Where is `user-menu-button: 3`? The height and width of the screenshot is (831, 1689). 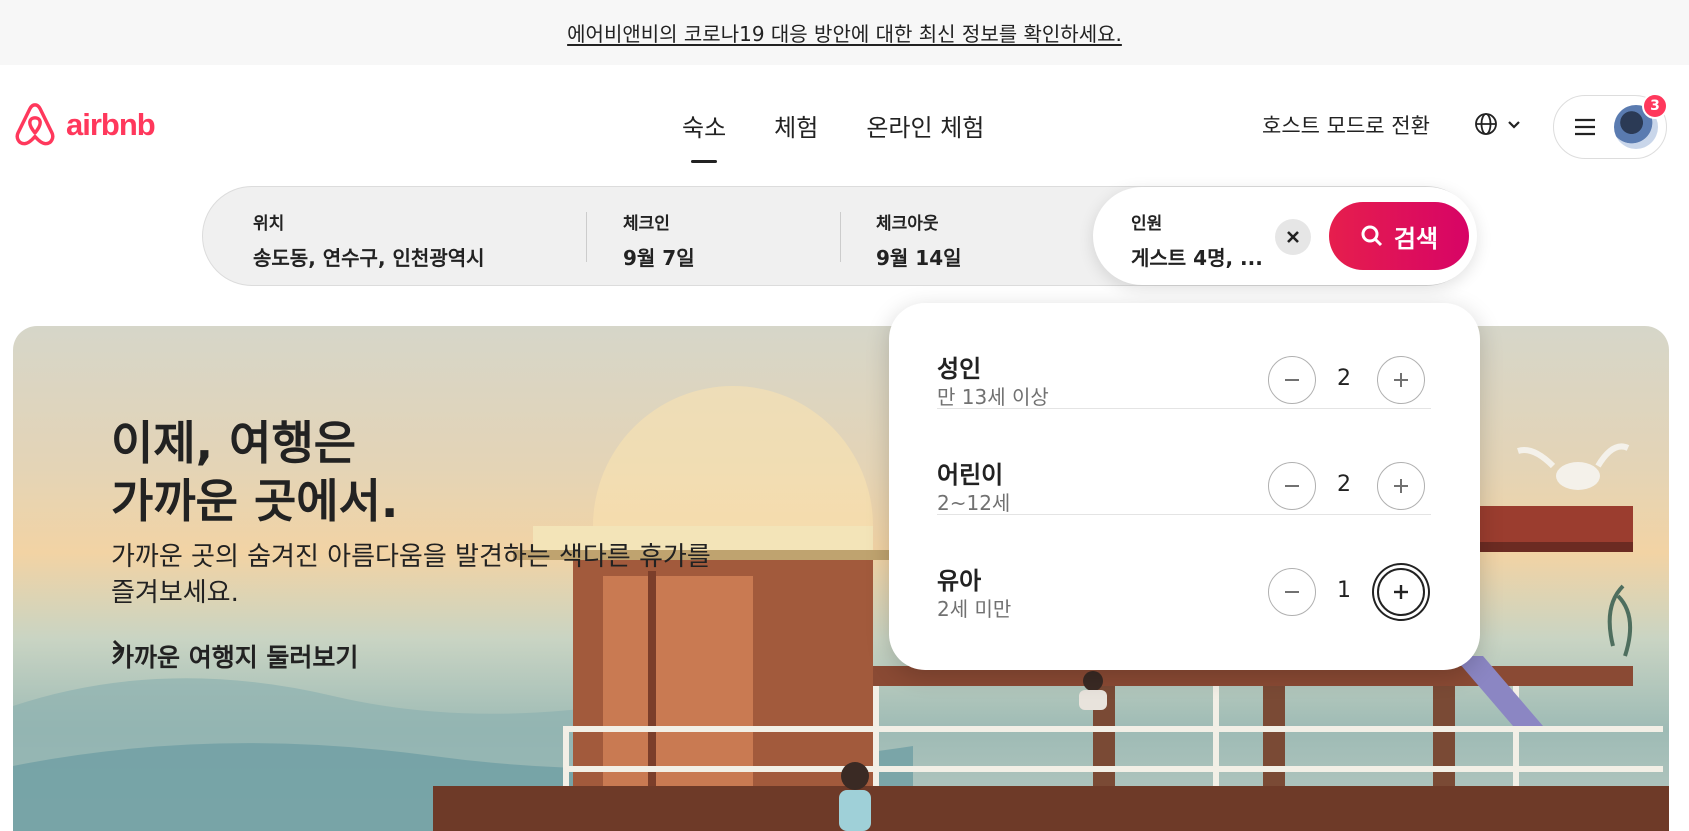 user-menu-button: 3 is located at coordinates (1610, 126).